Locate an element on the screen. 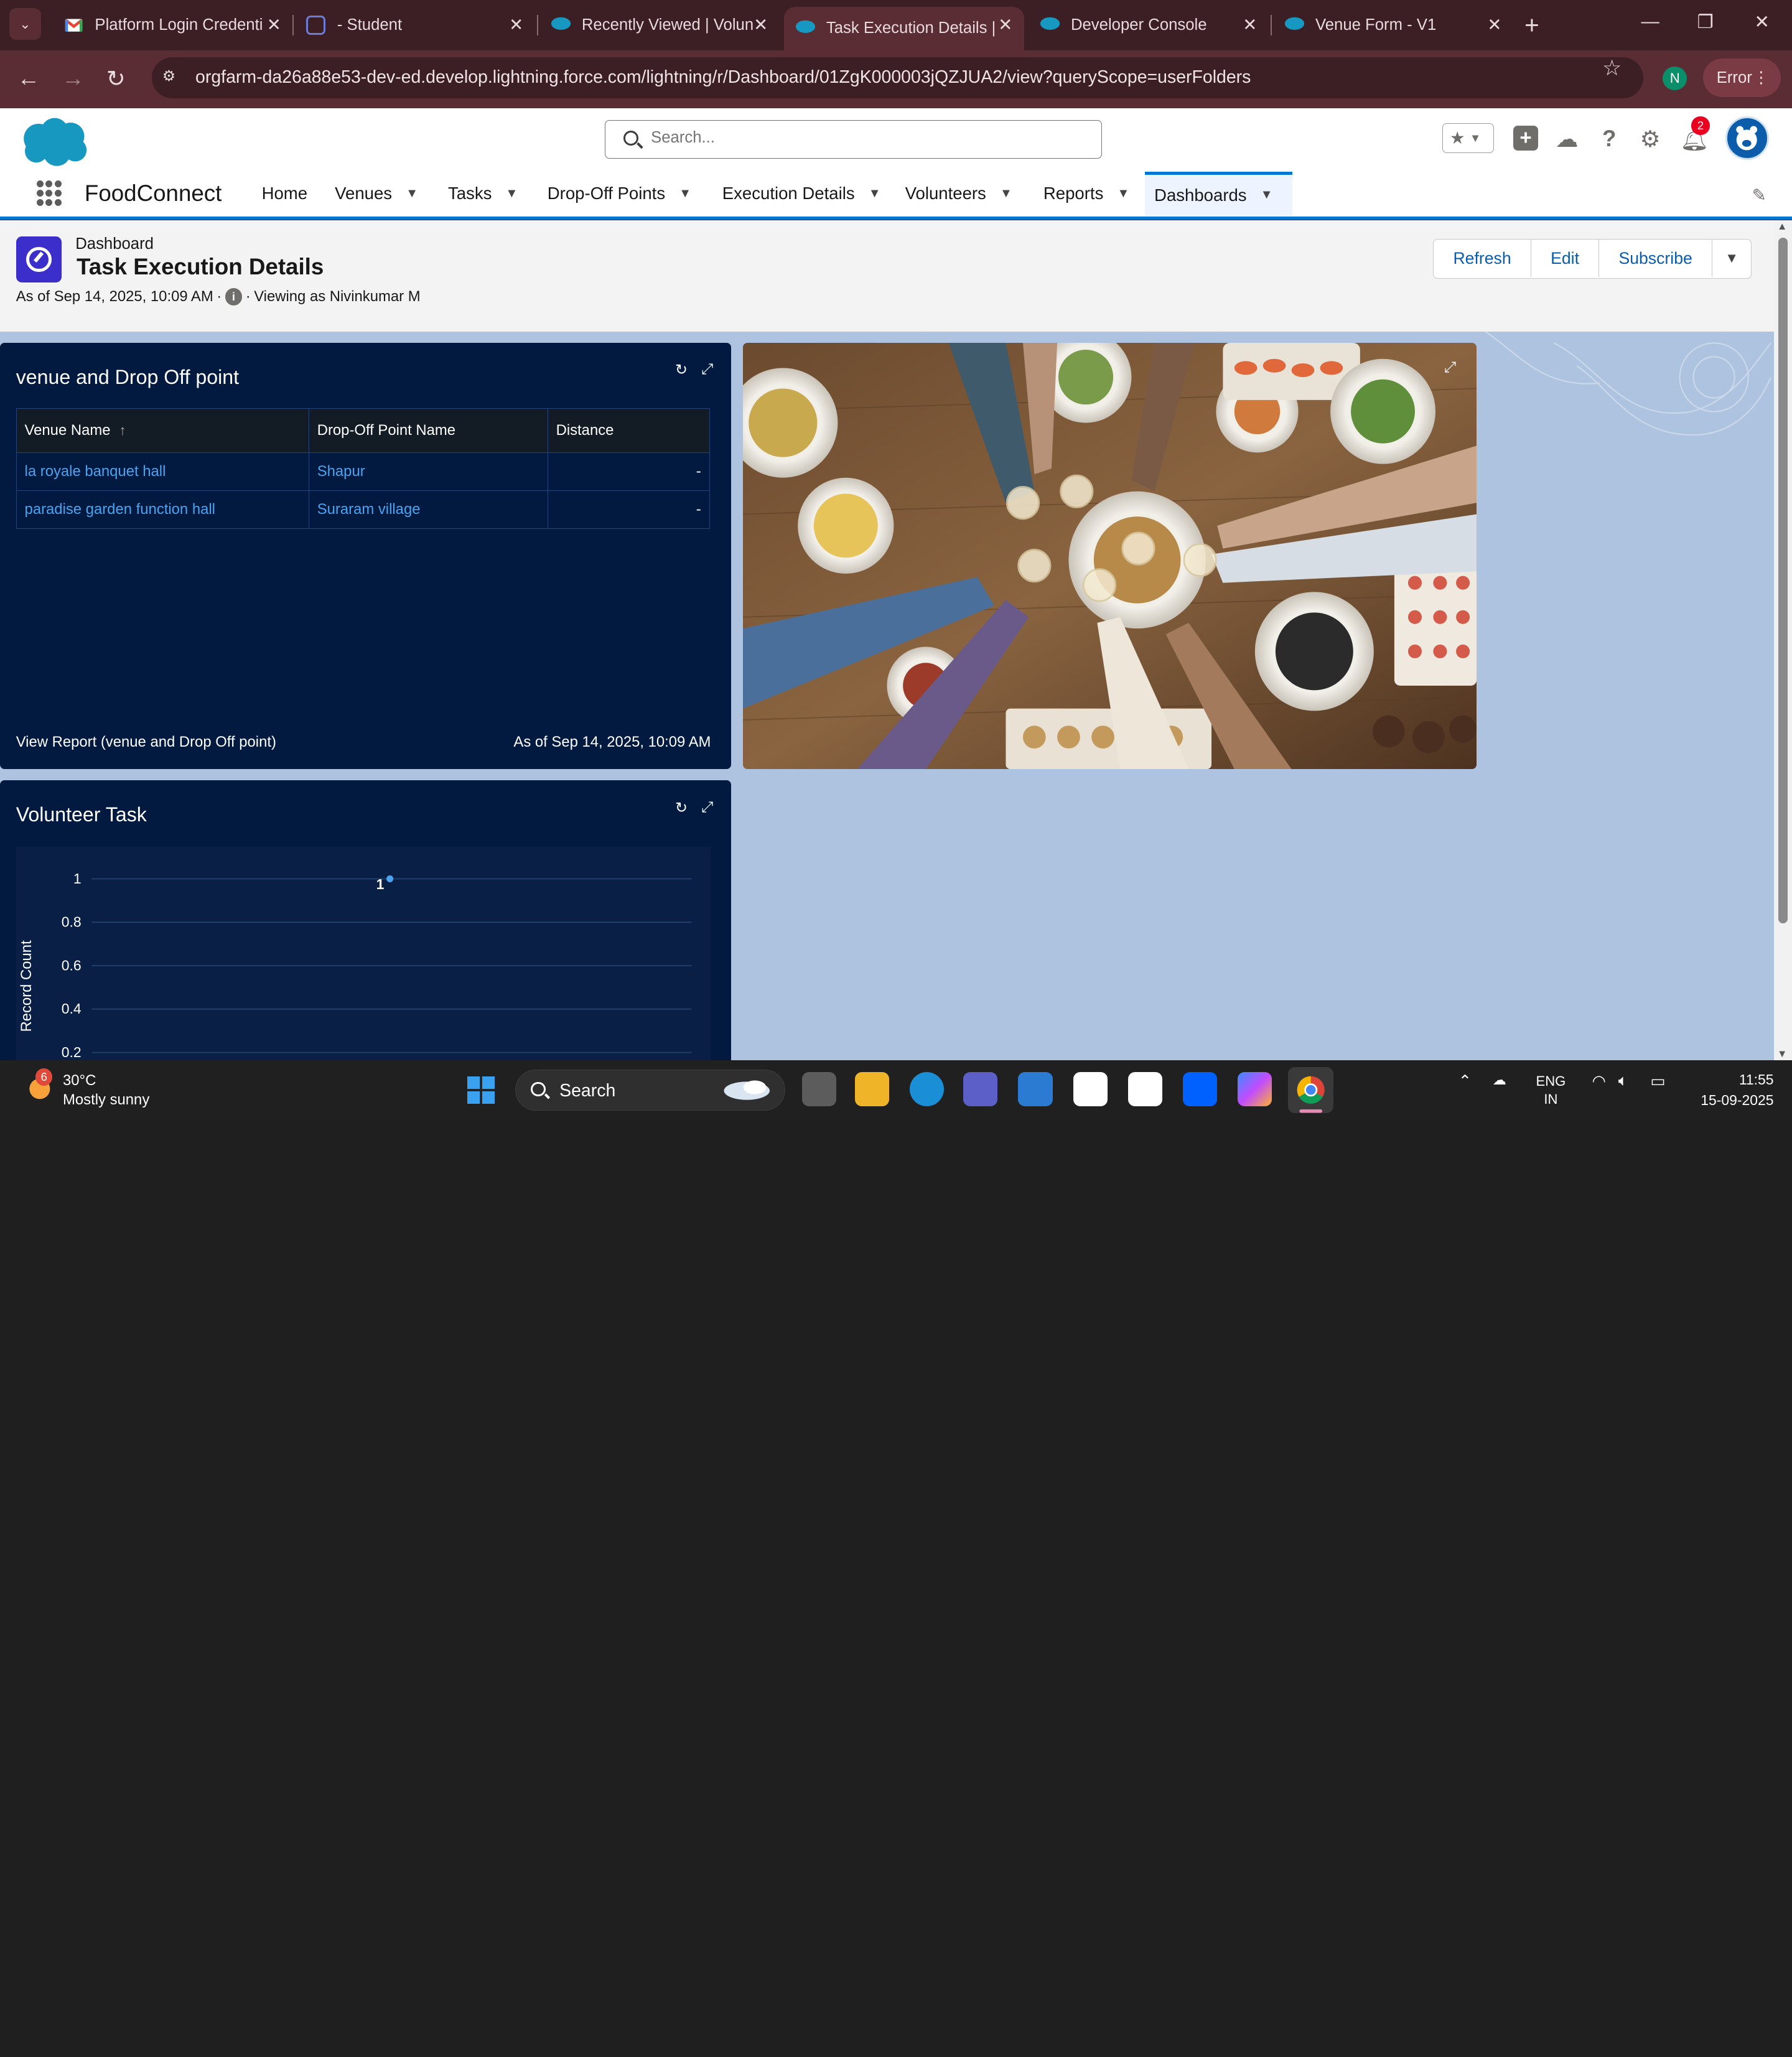 This screenshot has width=1792, height=2057. venue-link: la royale banquet hall is located at coordinates (162, 471).